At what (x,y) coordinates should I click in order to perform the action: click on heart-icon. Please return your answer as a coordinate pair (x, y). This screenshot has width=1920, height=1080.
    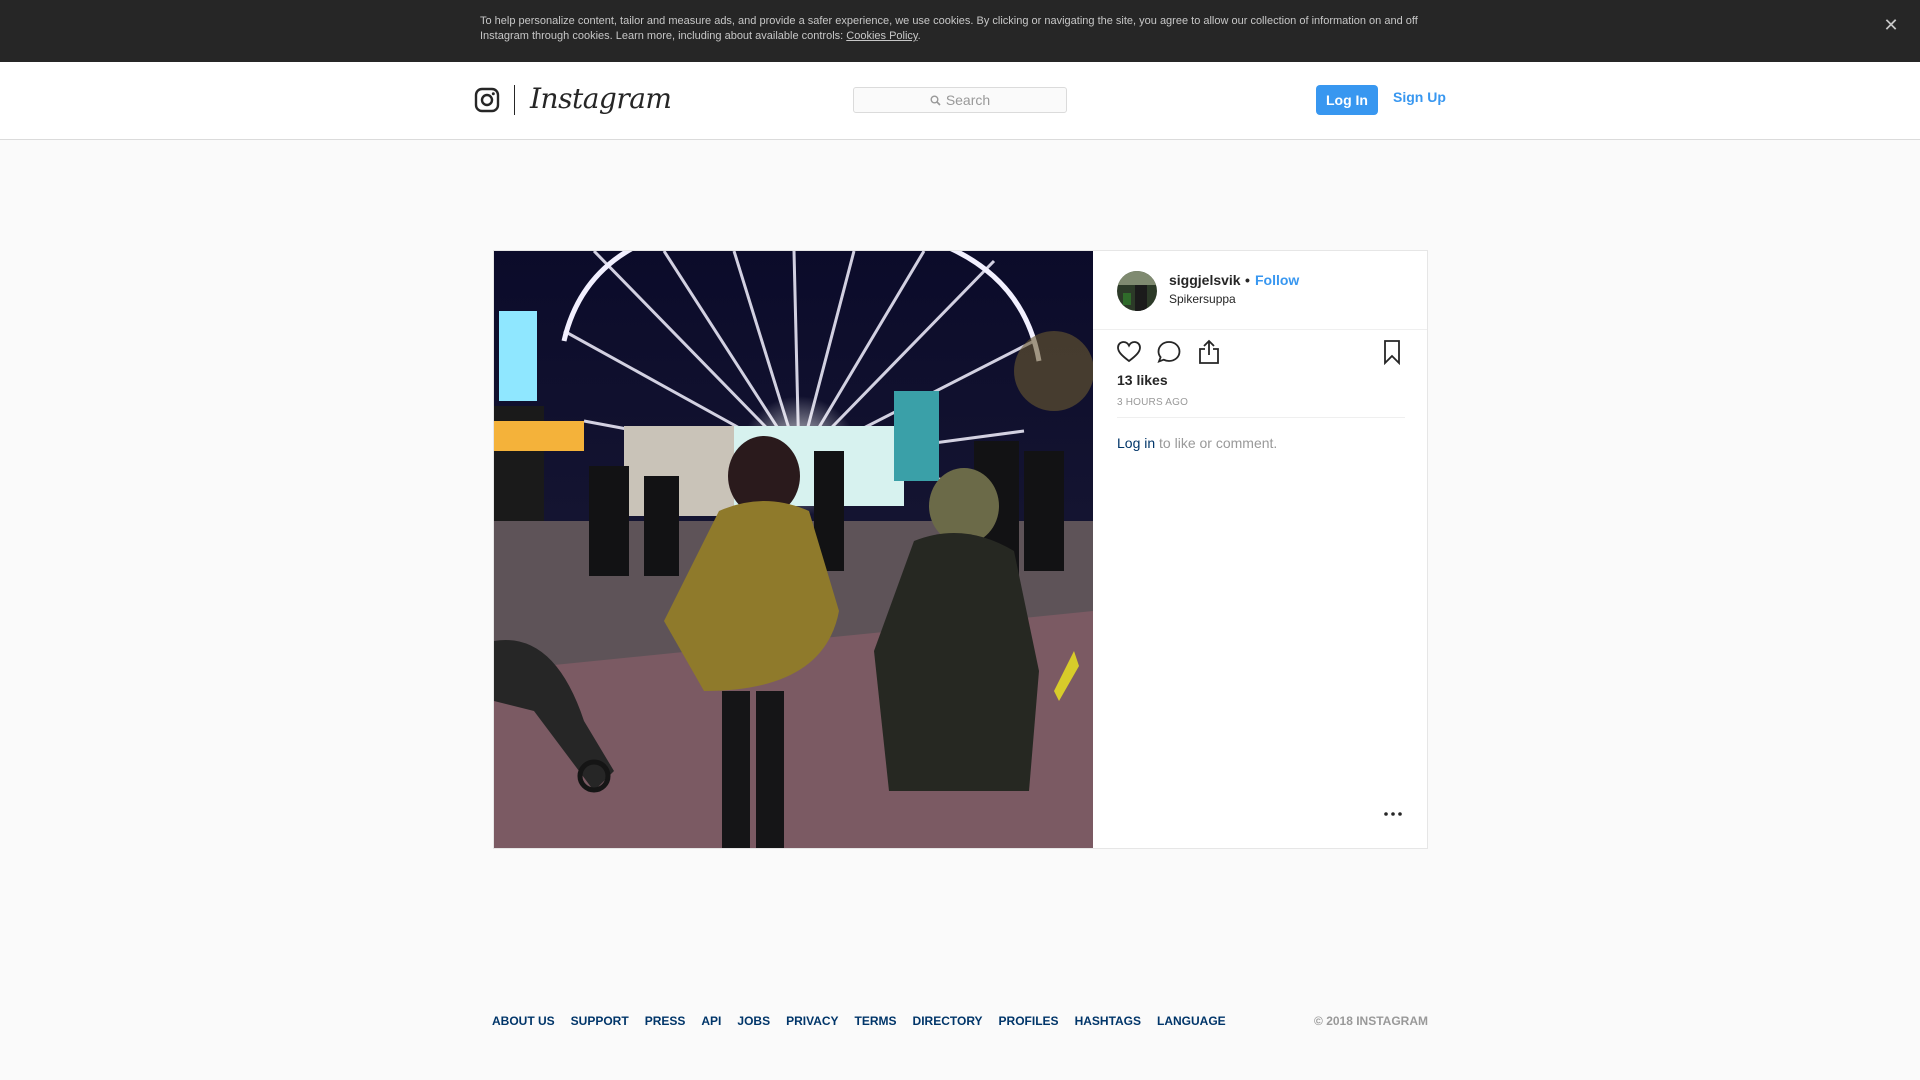
    Looking at the image, I should click on (1129, 352).